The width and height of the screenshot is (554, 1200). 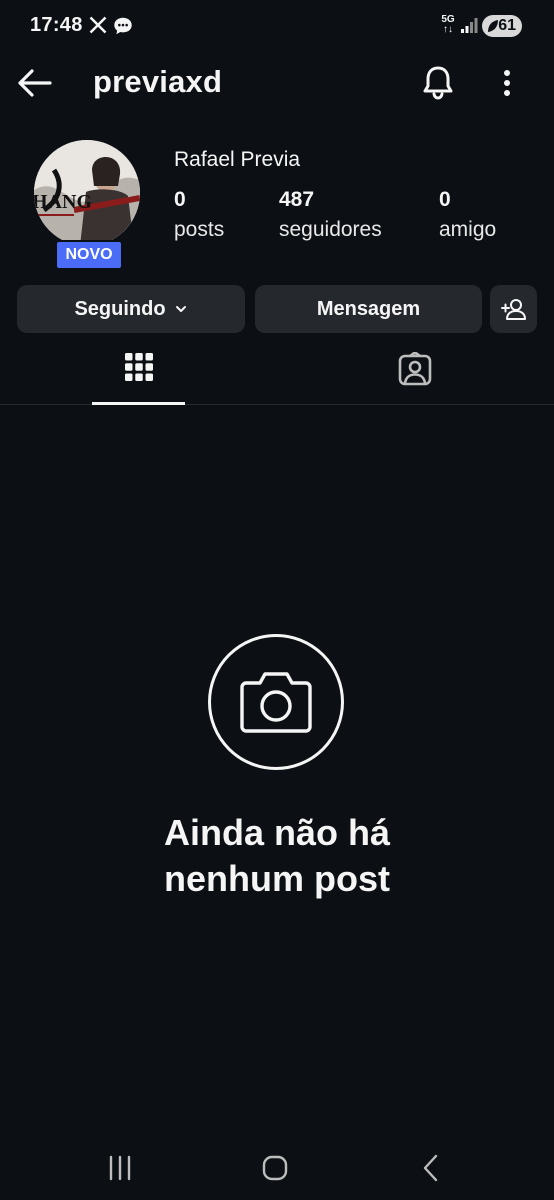 I want to click on nav-back-icon, so click(x=430, y=1168).